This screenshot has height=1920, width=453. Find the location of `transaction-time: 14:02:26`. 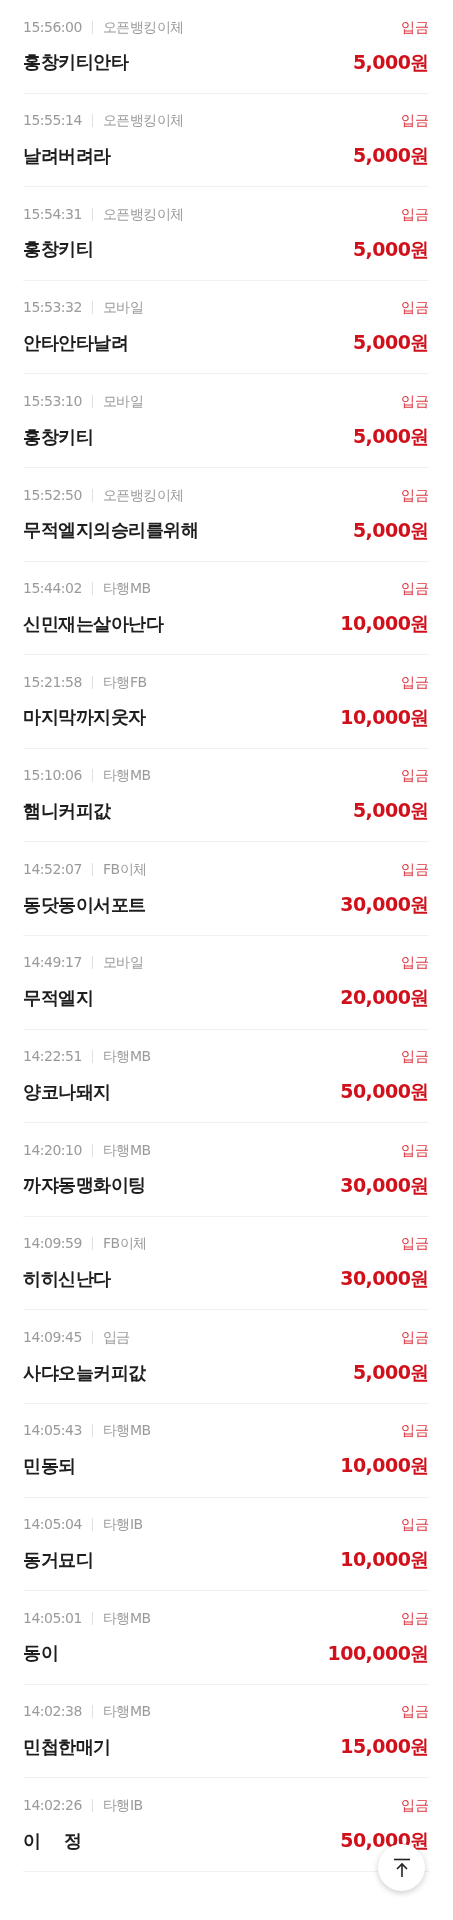

transaction-time: 14:02:26 is located at coordinates (52, 1805).